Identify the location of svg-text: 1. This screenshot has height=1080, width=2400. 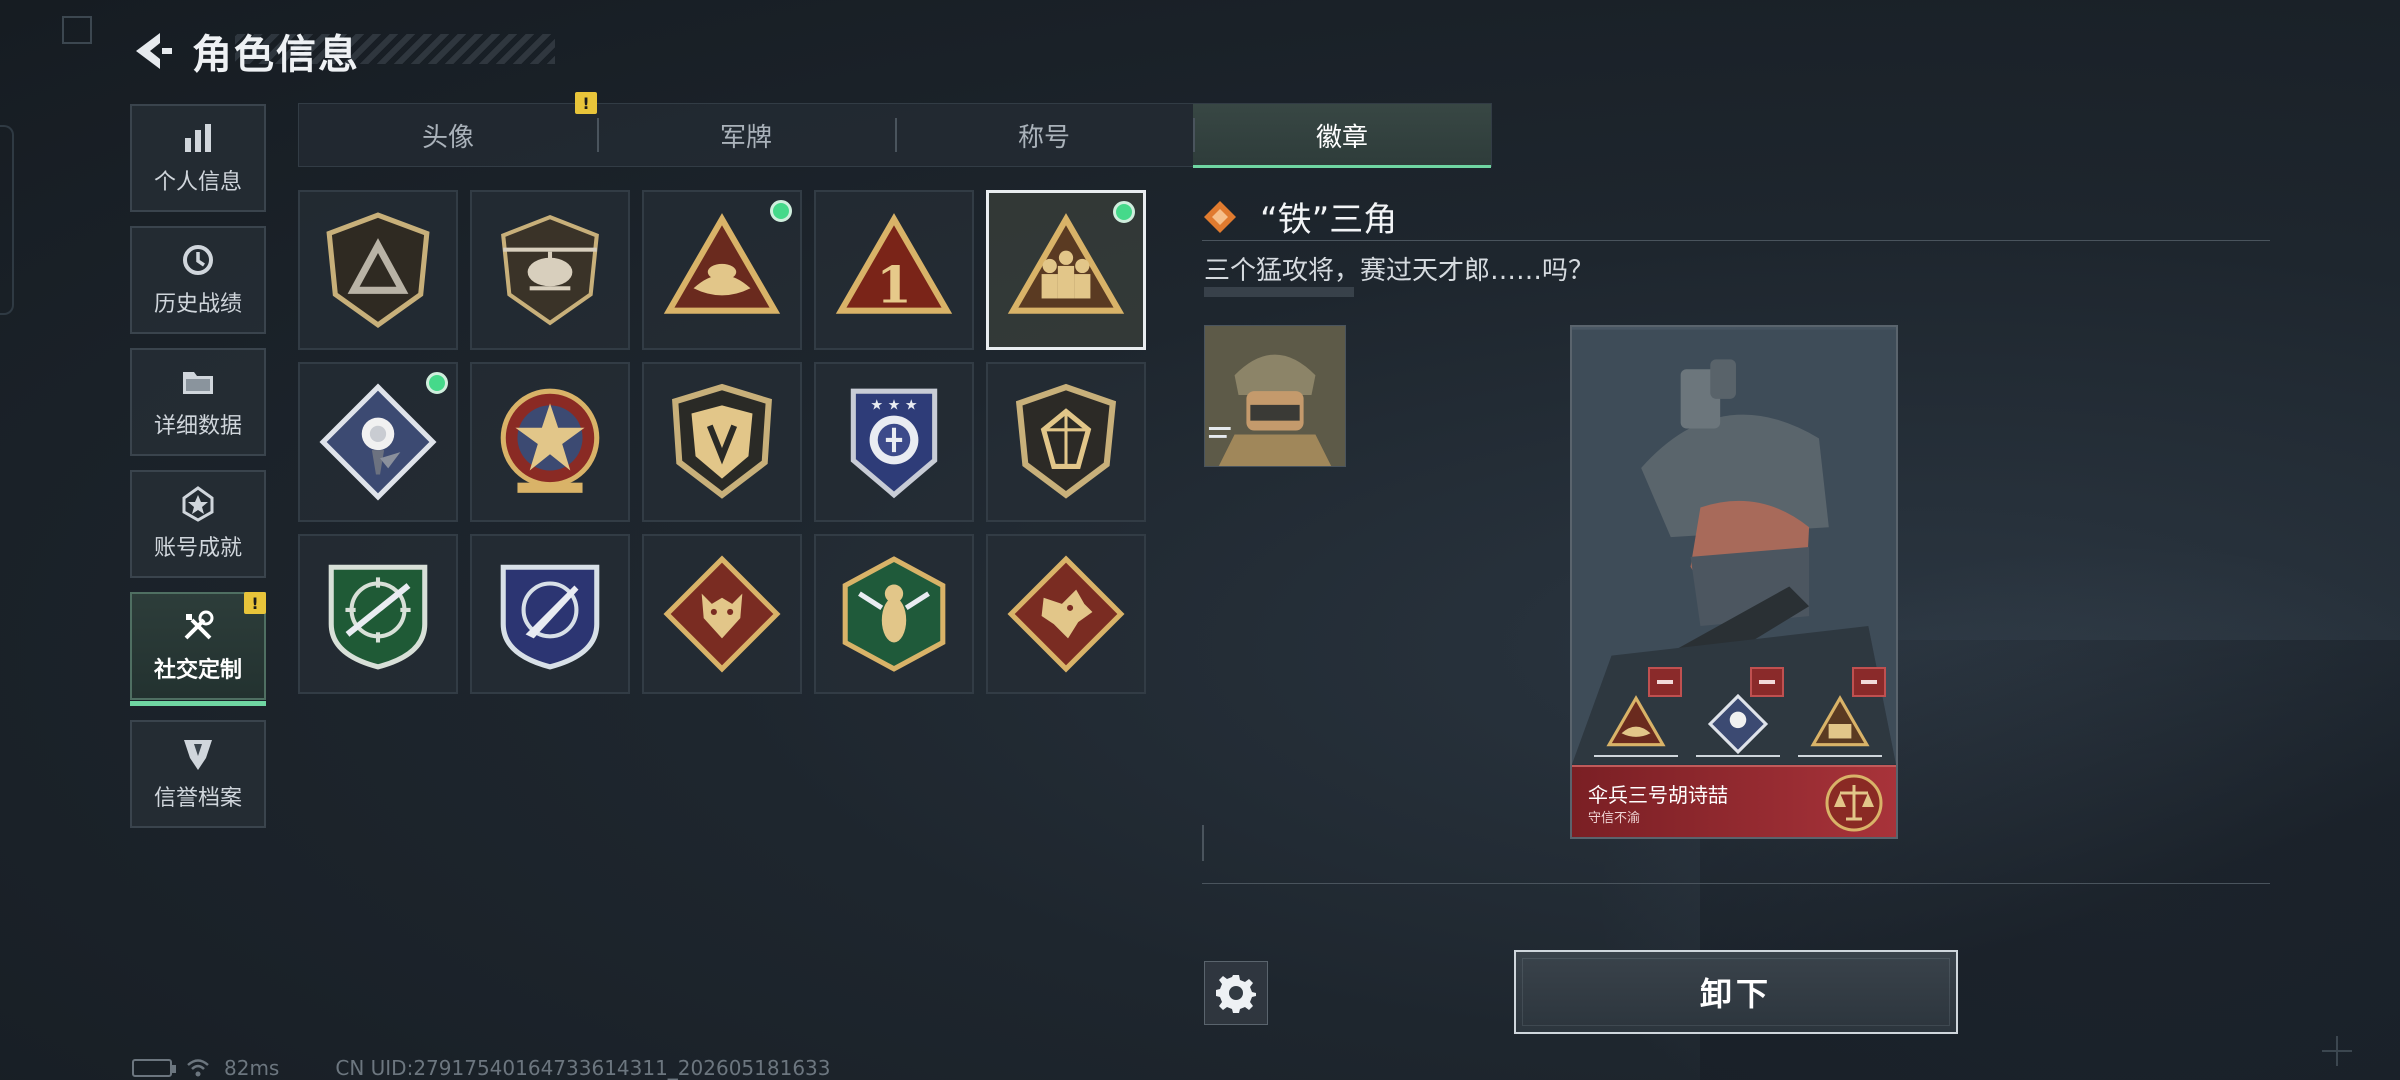
(893, 285).